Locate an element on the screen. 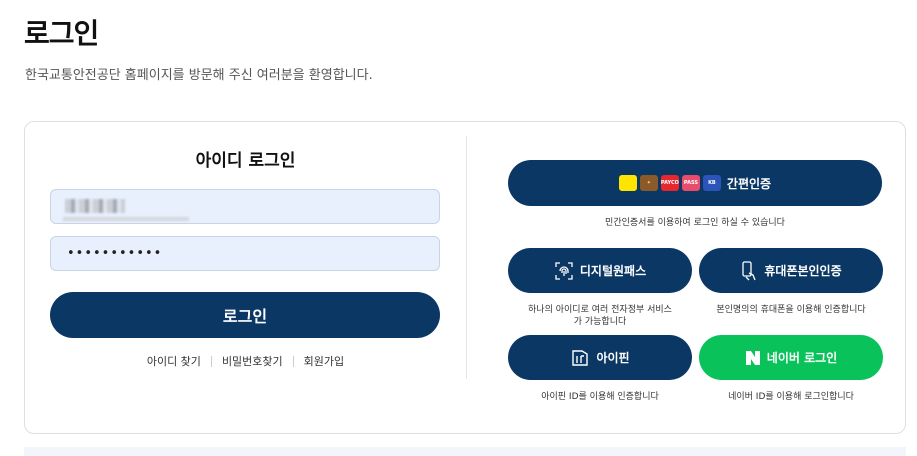 The height and width of the screenshot is (456, 917). kakao-logo-icon: kakao is located at coordinates (627, 183).